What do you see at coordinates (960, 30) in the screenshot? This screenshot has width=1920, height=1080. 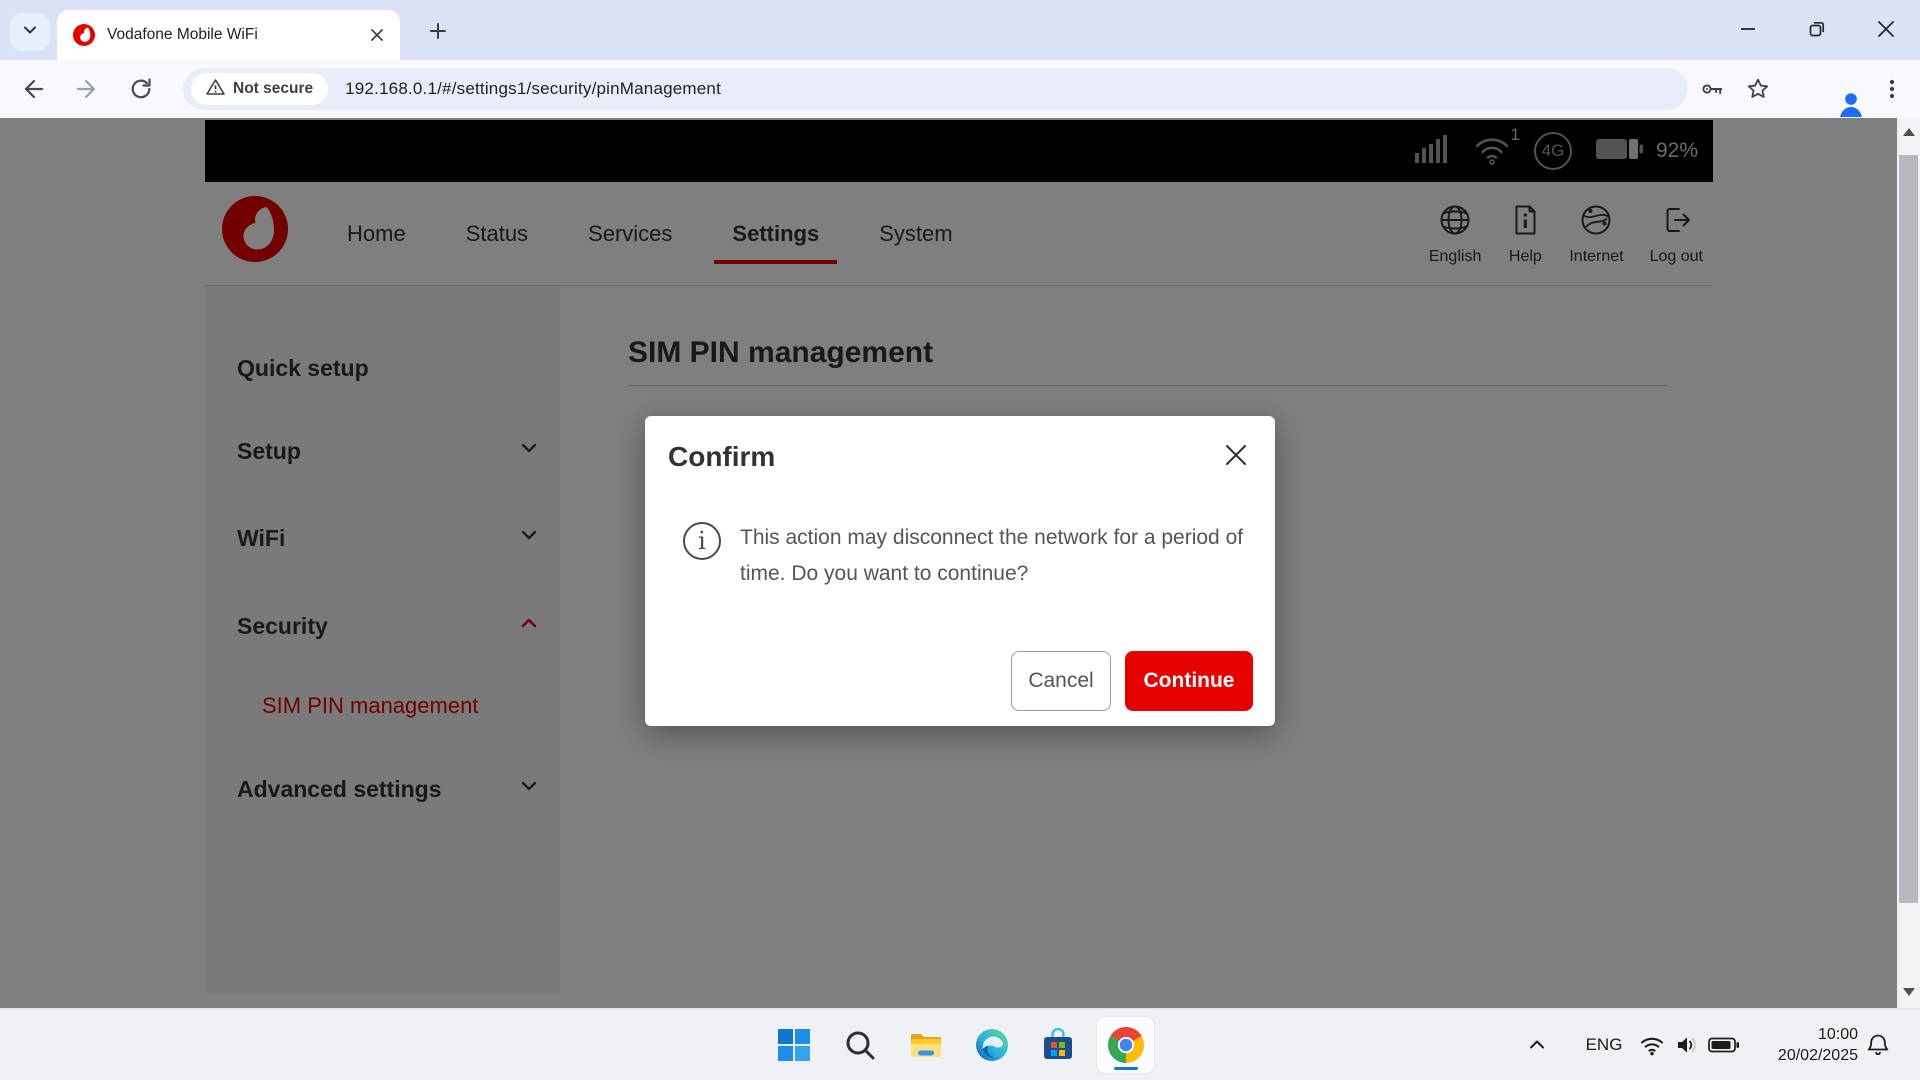 I see `browser-tab-strip: Vodafone Mobile WiFi` at bounding box center [960, 30].